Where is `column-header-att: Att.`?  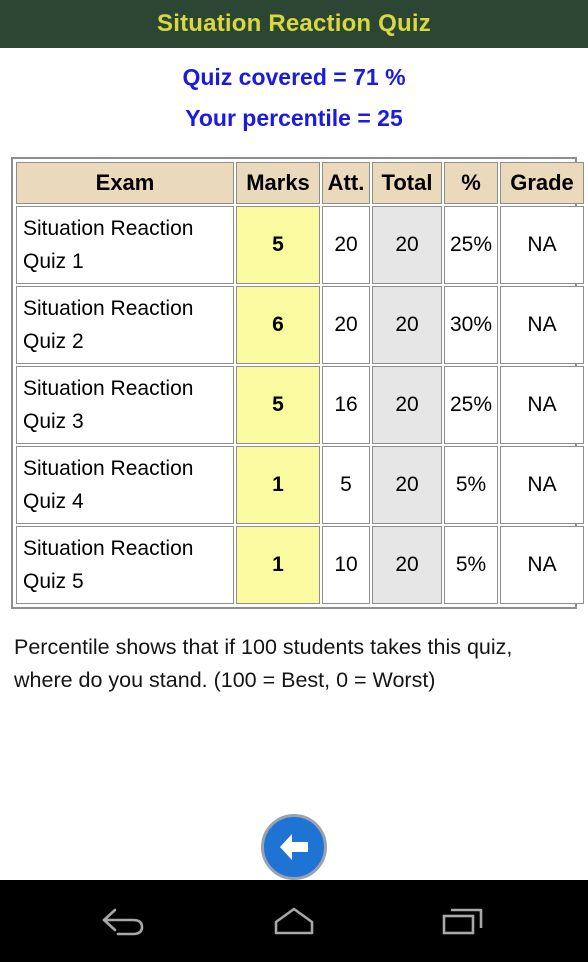
column-header-att: Att. is located at coordinates (346, 183).